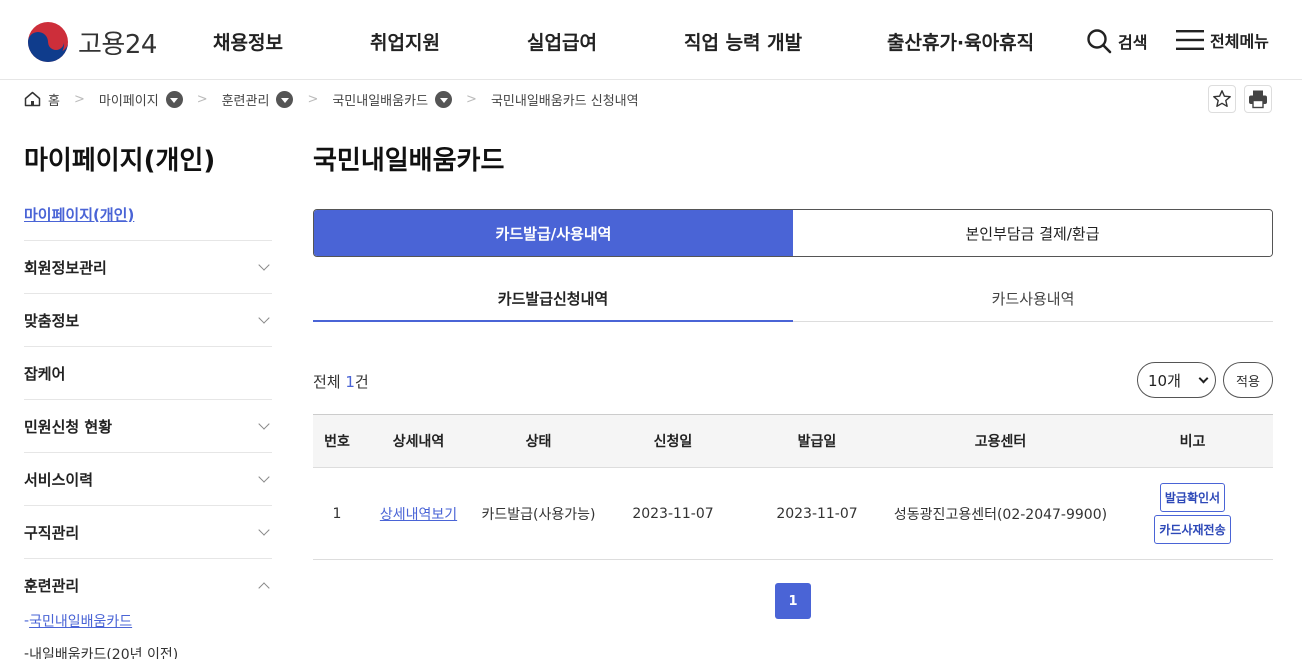 The width and height of the screenshot is (1302, 659). Describe the element at coordinates (1248, 380) in the screenshot. I see `apply-button: 적용` at that location.